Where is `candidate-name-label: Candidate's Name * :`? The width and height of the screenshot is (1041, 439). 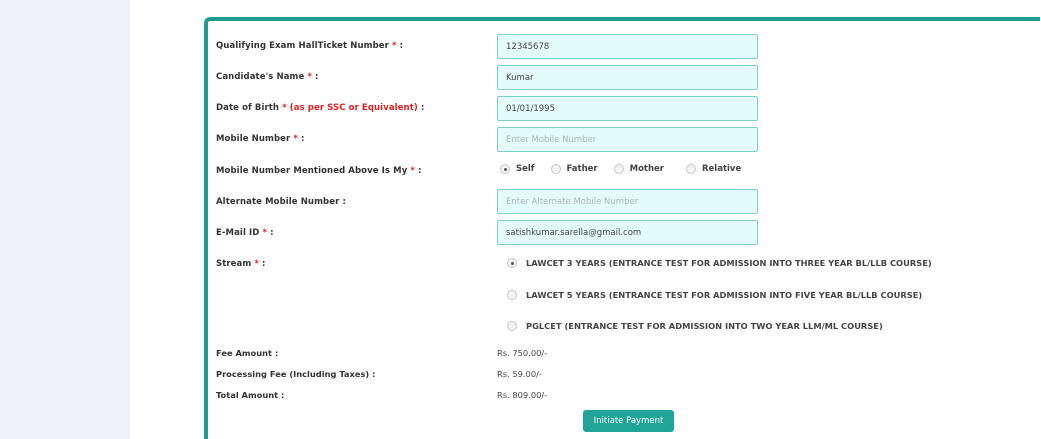
candidate-name-label: Candidate's Name * : is located at coordinates (267, 77).